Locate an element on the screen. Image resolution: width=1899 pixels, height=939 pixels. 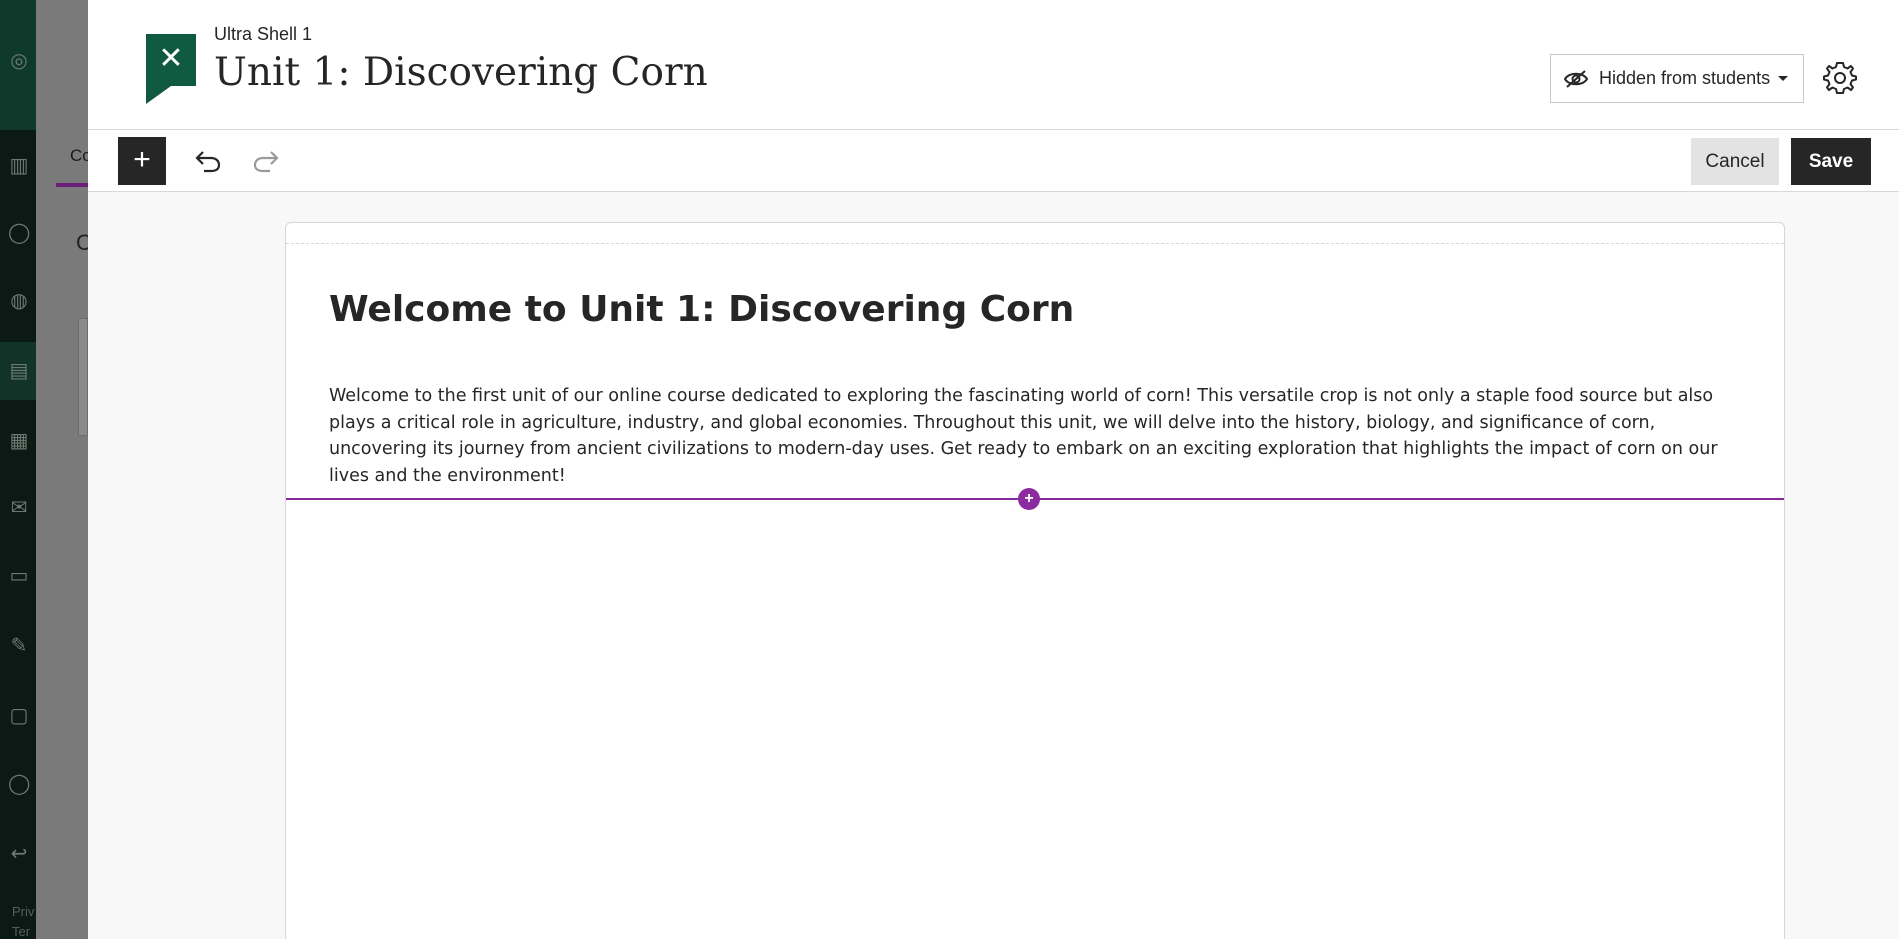
grades-icon: ▭ is located at coordinates (19, 576).